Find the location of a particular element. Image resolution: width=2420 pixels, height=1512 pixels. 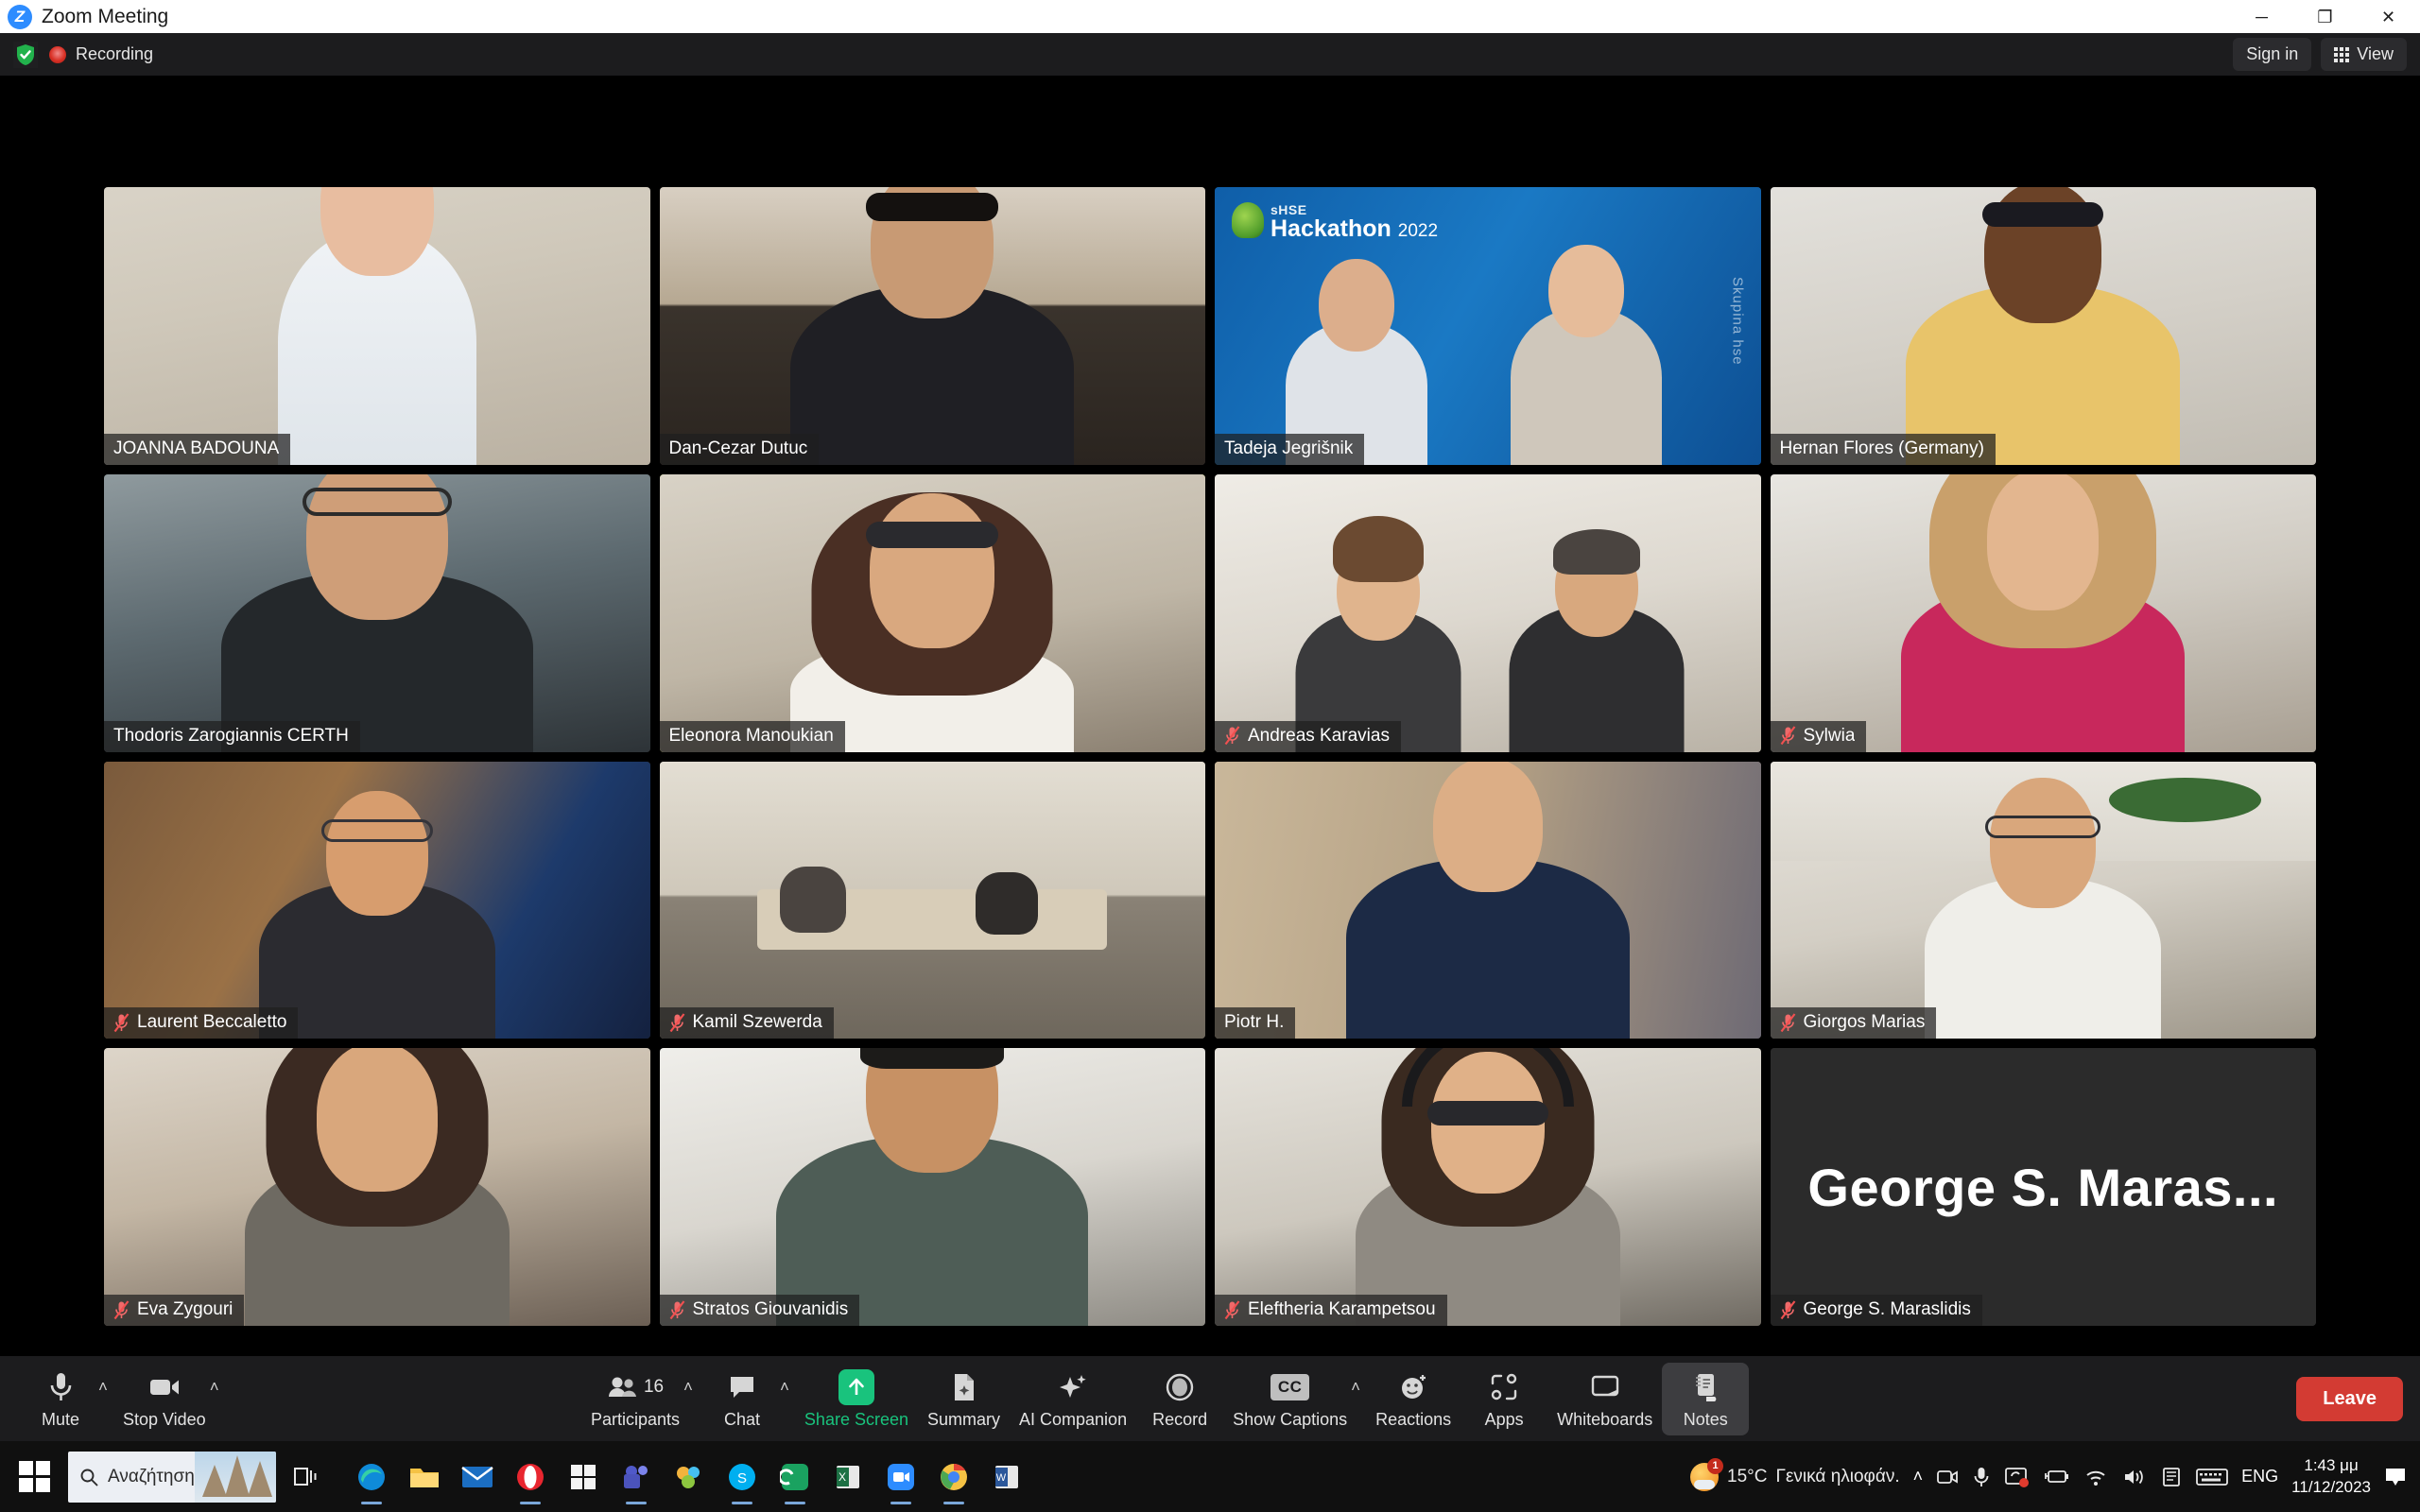

summary-button: Summary is located at coordinates (964, 1399).